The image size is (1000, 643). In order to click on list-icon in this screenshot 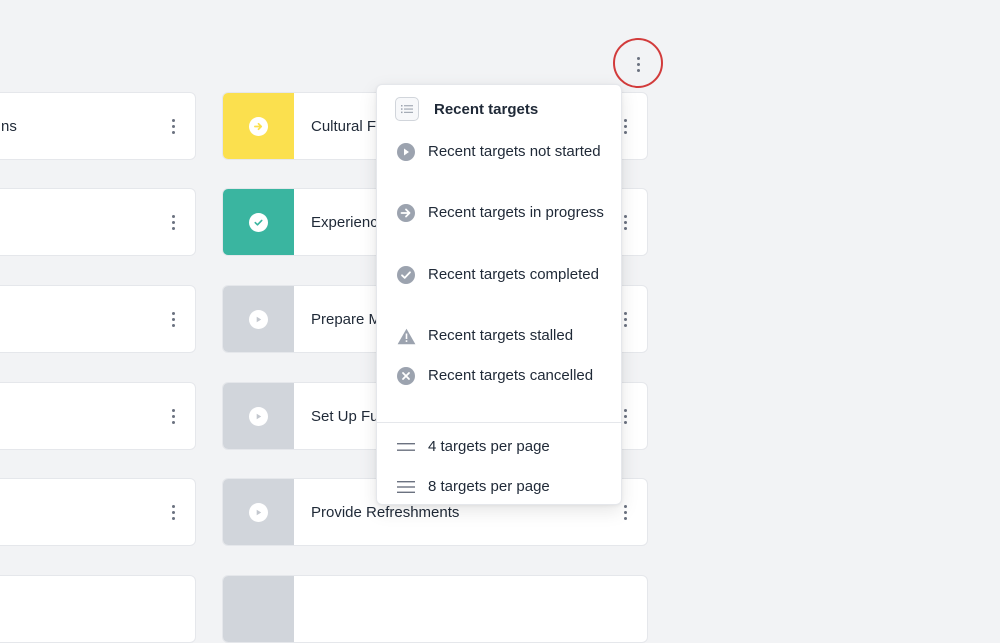, I will do `click(407, 109)`.